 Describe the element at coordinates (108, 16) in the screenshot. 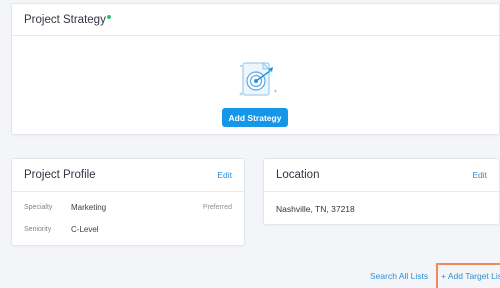

I see `status-dot-icon` at that location.